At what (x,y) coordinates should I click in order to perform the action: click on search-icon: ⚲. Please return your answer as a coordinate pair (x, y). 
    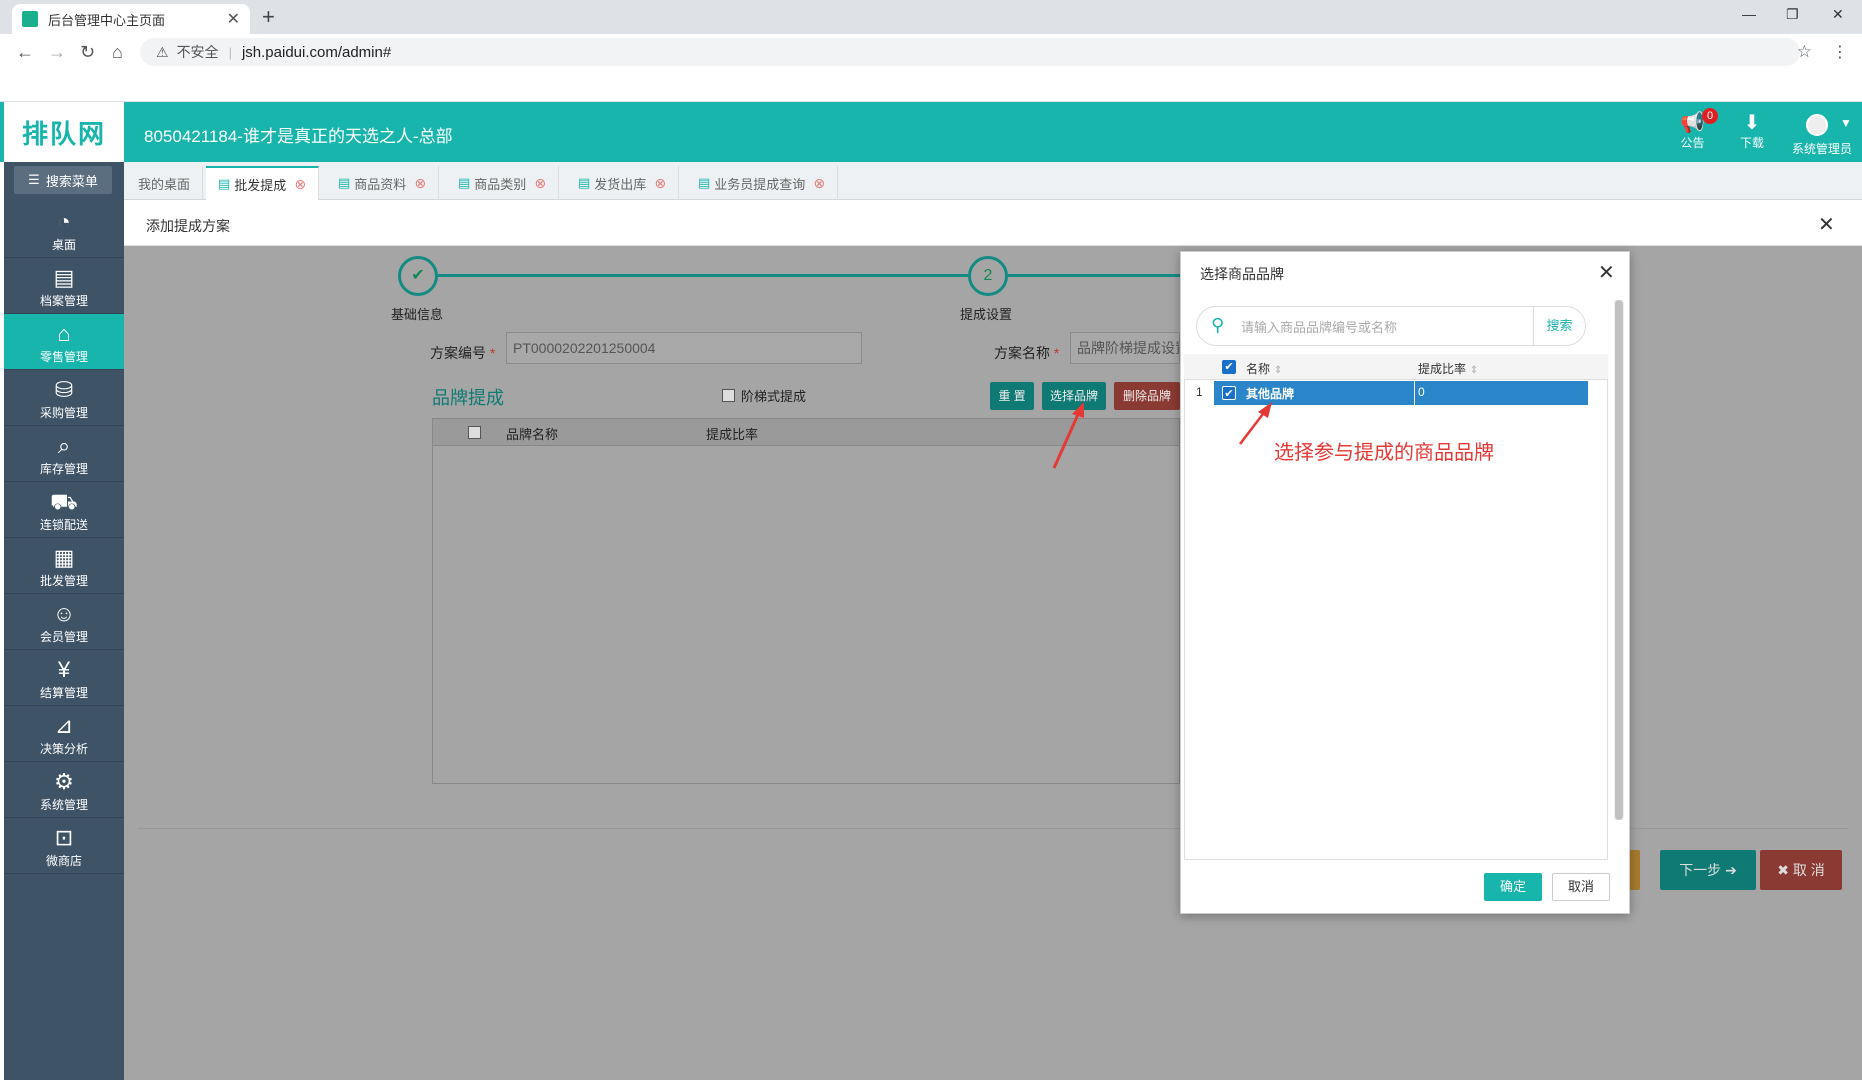
    Looking at the image, I should click on (1218, 325).